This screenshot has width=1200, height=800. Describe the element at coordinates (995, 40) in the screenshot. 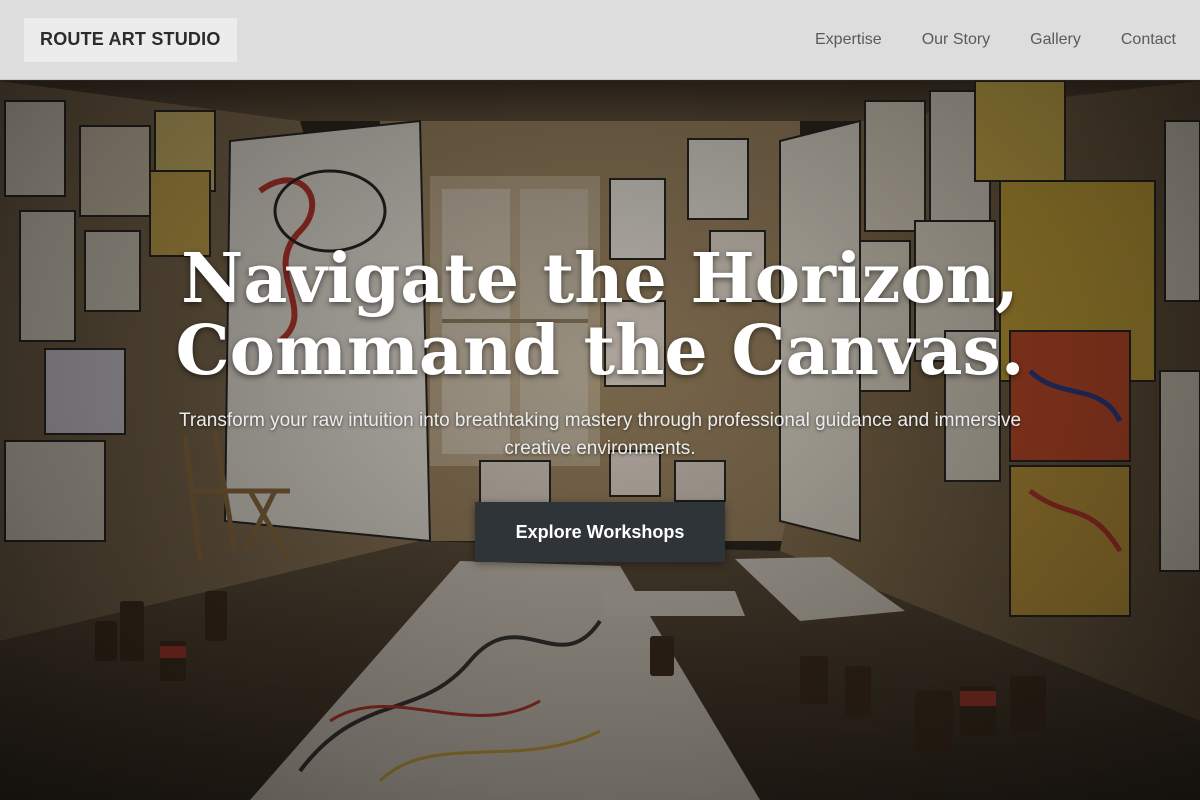

I see `main-nav: Expertise Our Story Gallery Contact` at that location.